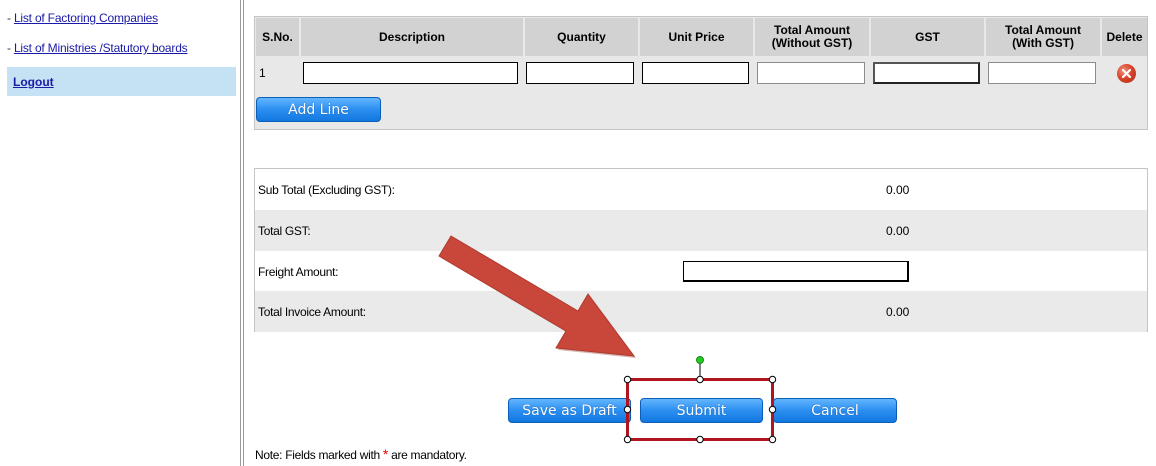 The width and height of the screenshot is (1156, 466). I want to click on arrow-annotation-icon, so click(537, 296).